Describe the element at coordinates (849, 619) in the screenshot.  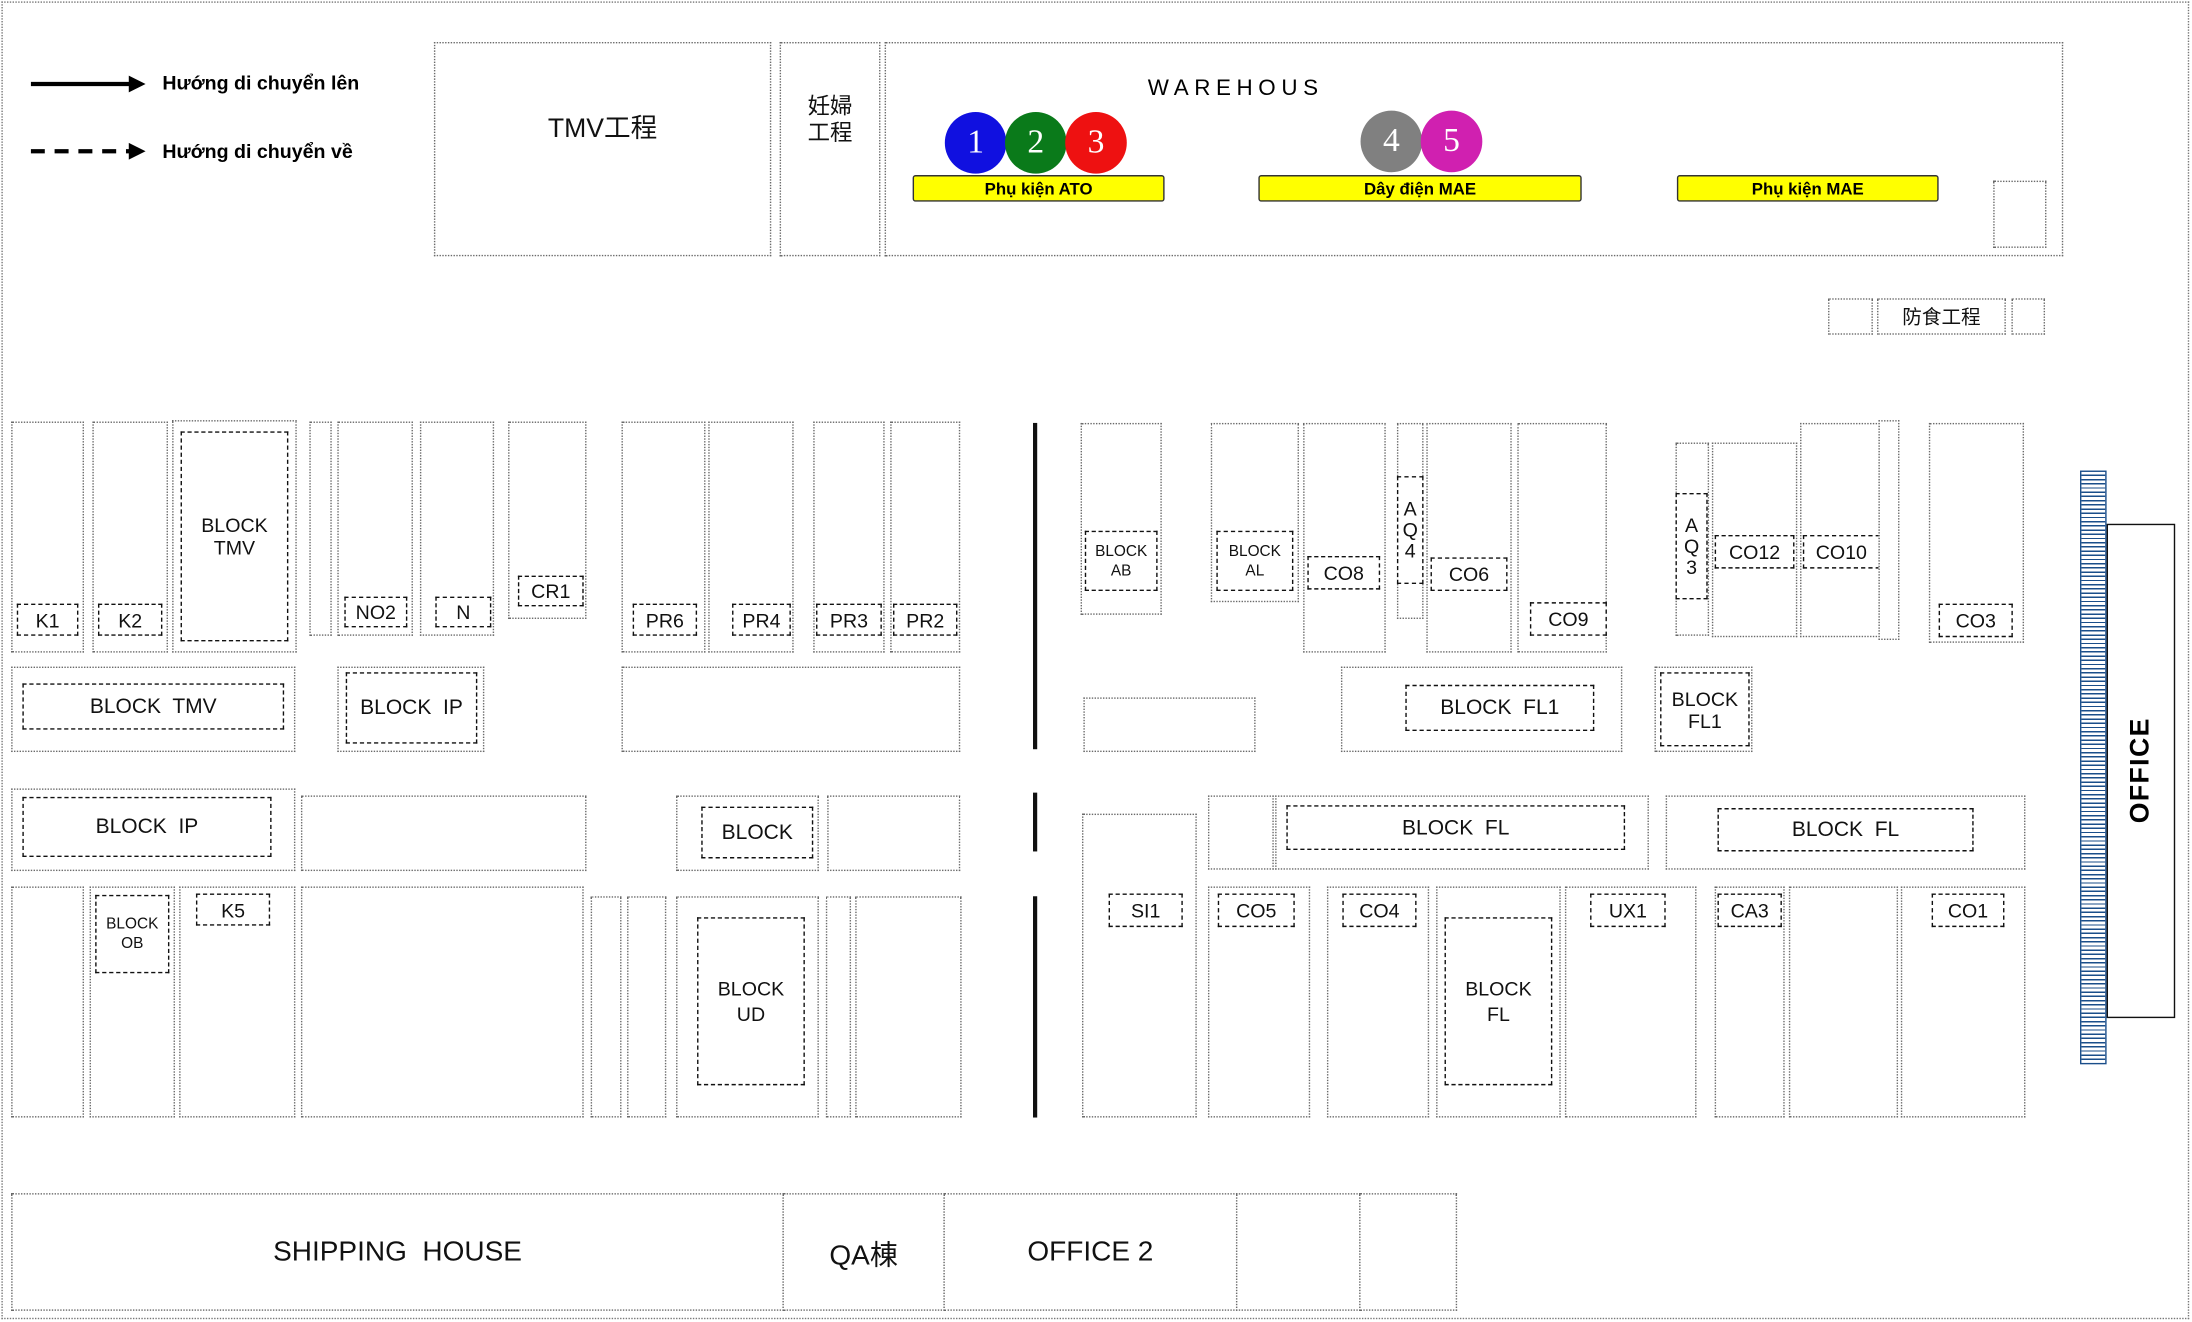
I see `label-pr3: PR3` at that location.